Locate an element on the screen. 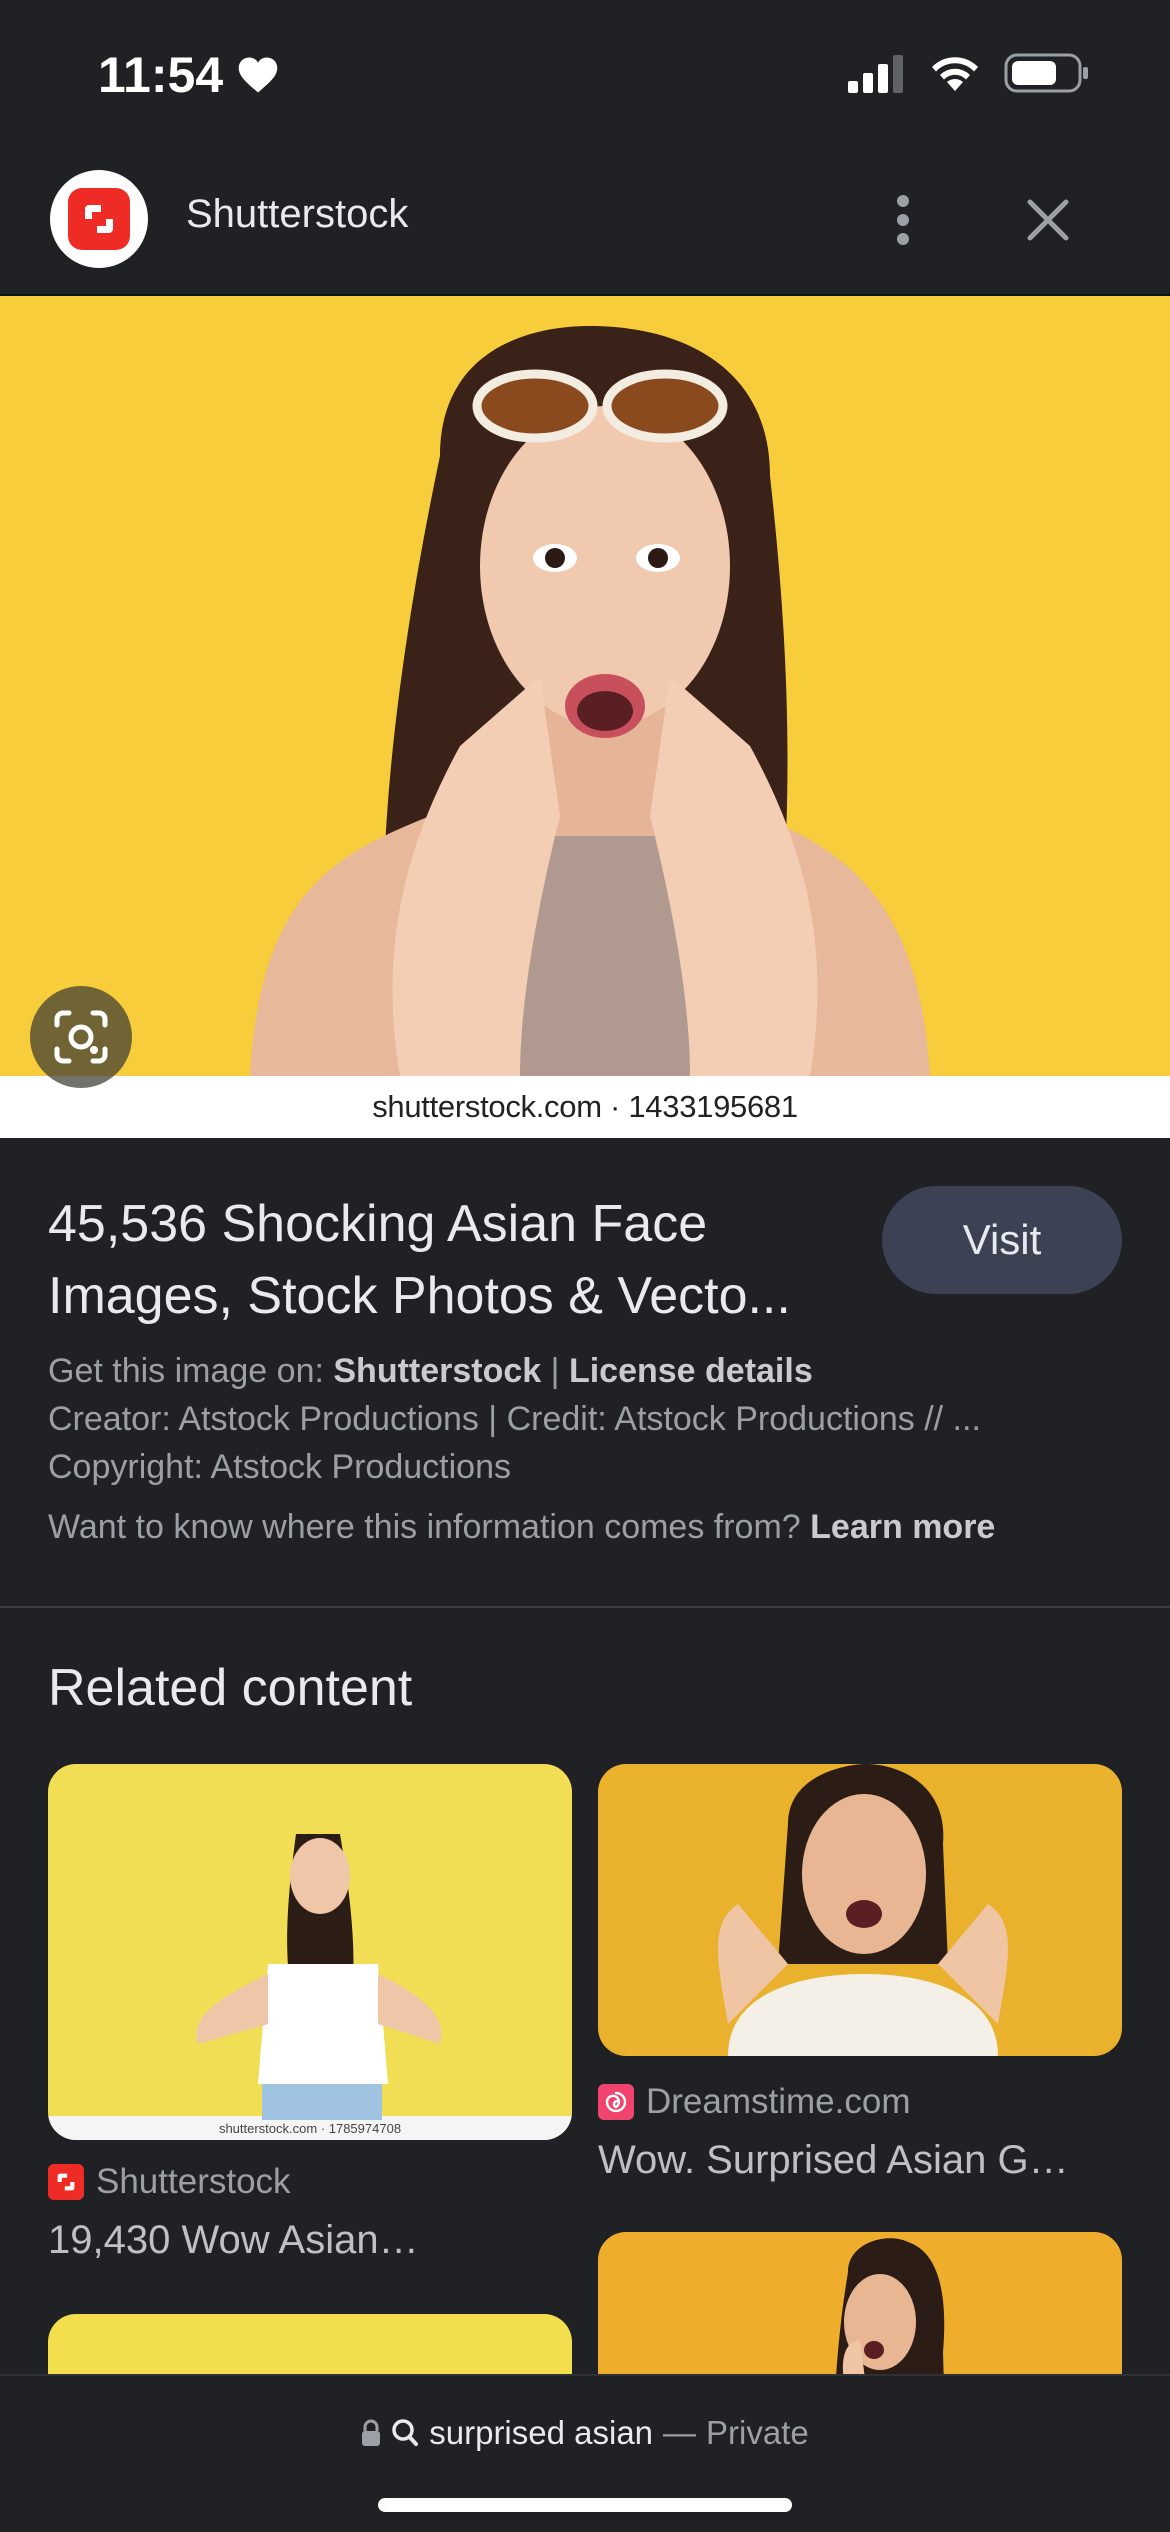  status-time: 11:54 is located at coordinates (188, 75).